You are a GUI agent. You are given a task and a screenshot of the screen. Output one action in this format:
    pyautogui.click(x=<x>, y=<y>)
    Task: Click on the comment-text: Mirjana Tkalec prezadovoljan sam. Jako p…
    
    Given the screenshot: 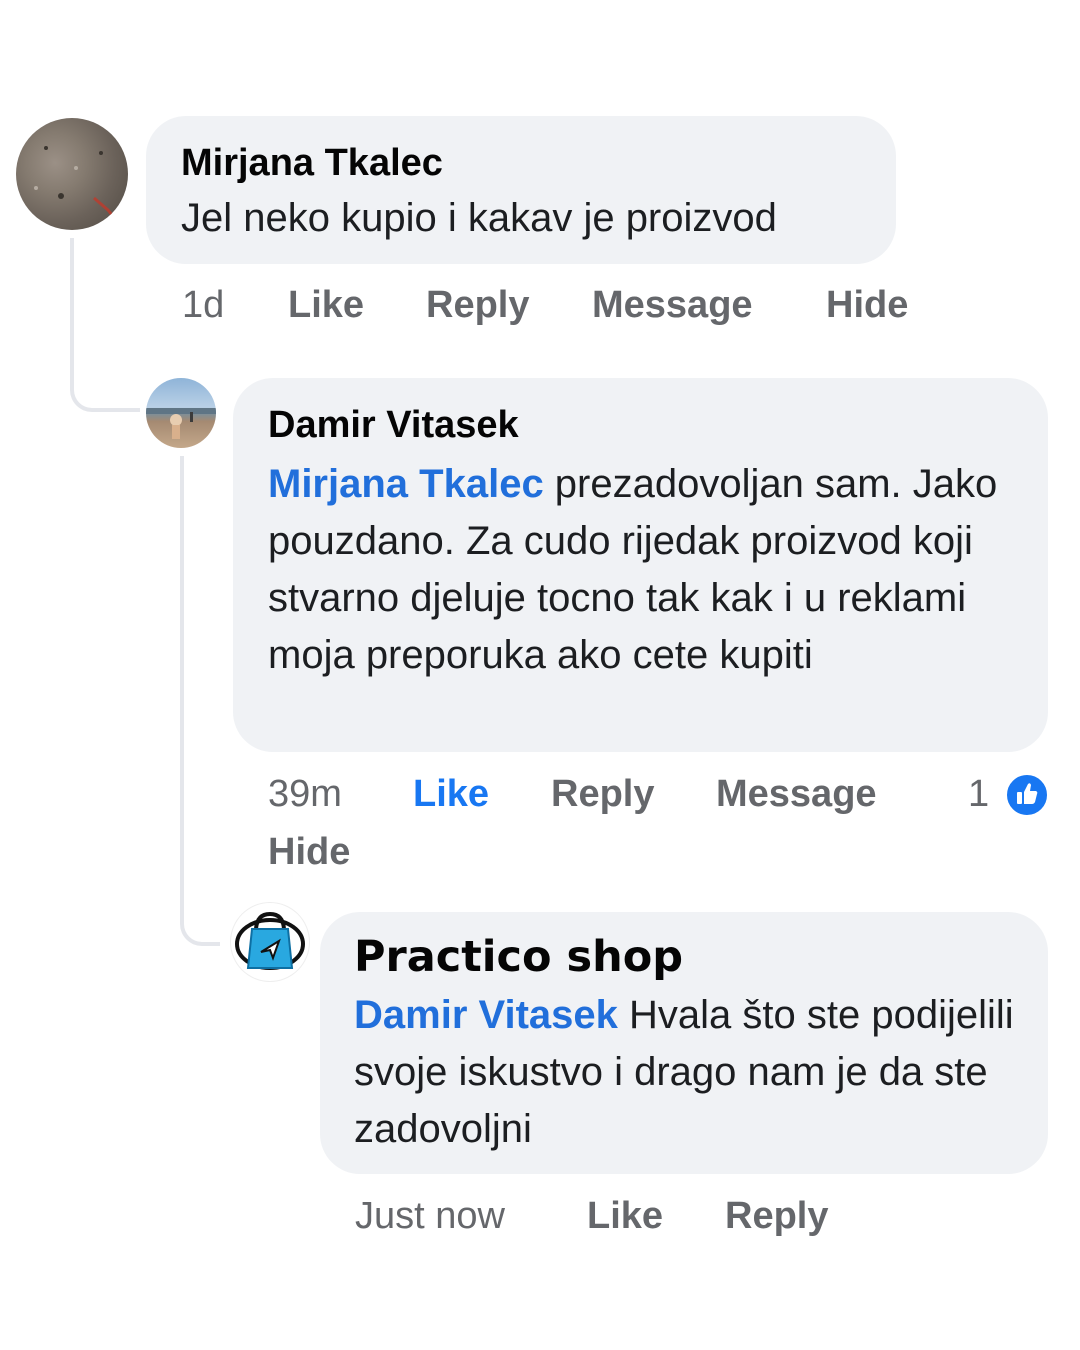 What is the action you would take?
    pyautogui.click(x=648, y=570)
    